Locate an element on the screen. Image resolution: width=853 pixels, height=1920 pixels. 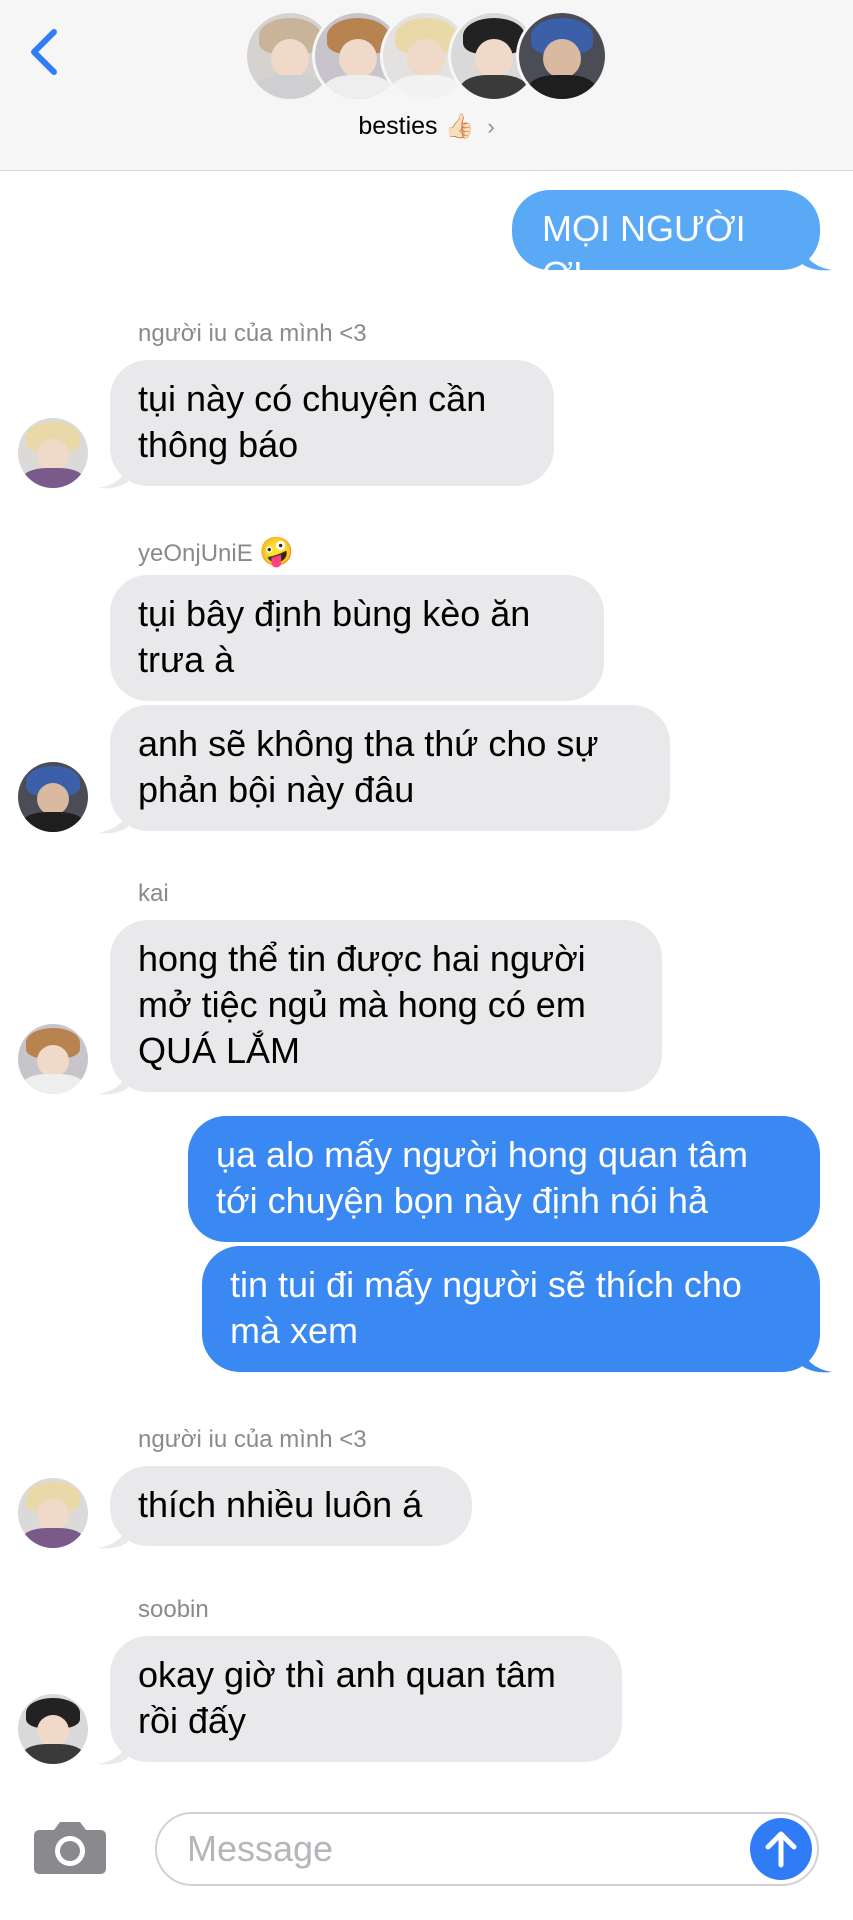
message-bubble-outgoing: tin tui đi mấy người sẽ thích cho mà xem is located at coordinates (511, 1309).